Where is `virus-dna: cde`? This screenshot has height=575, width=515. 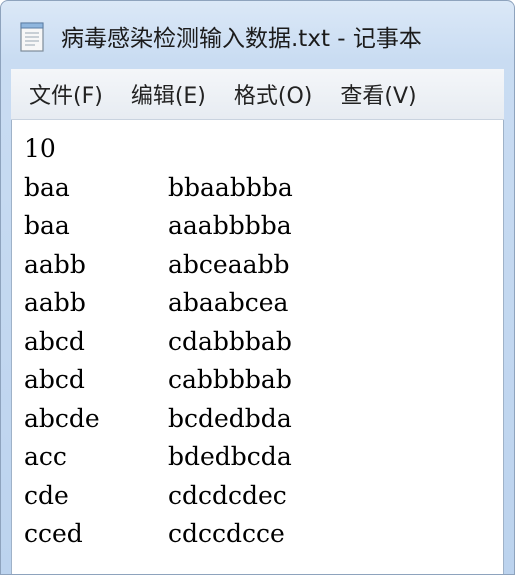
virus-dna: cde is located at coordinates (46, 495).